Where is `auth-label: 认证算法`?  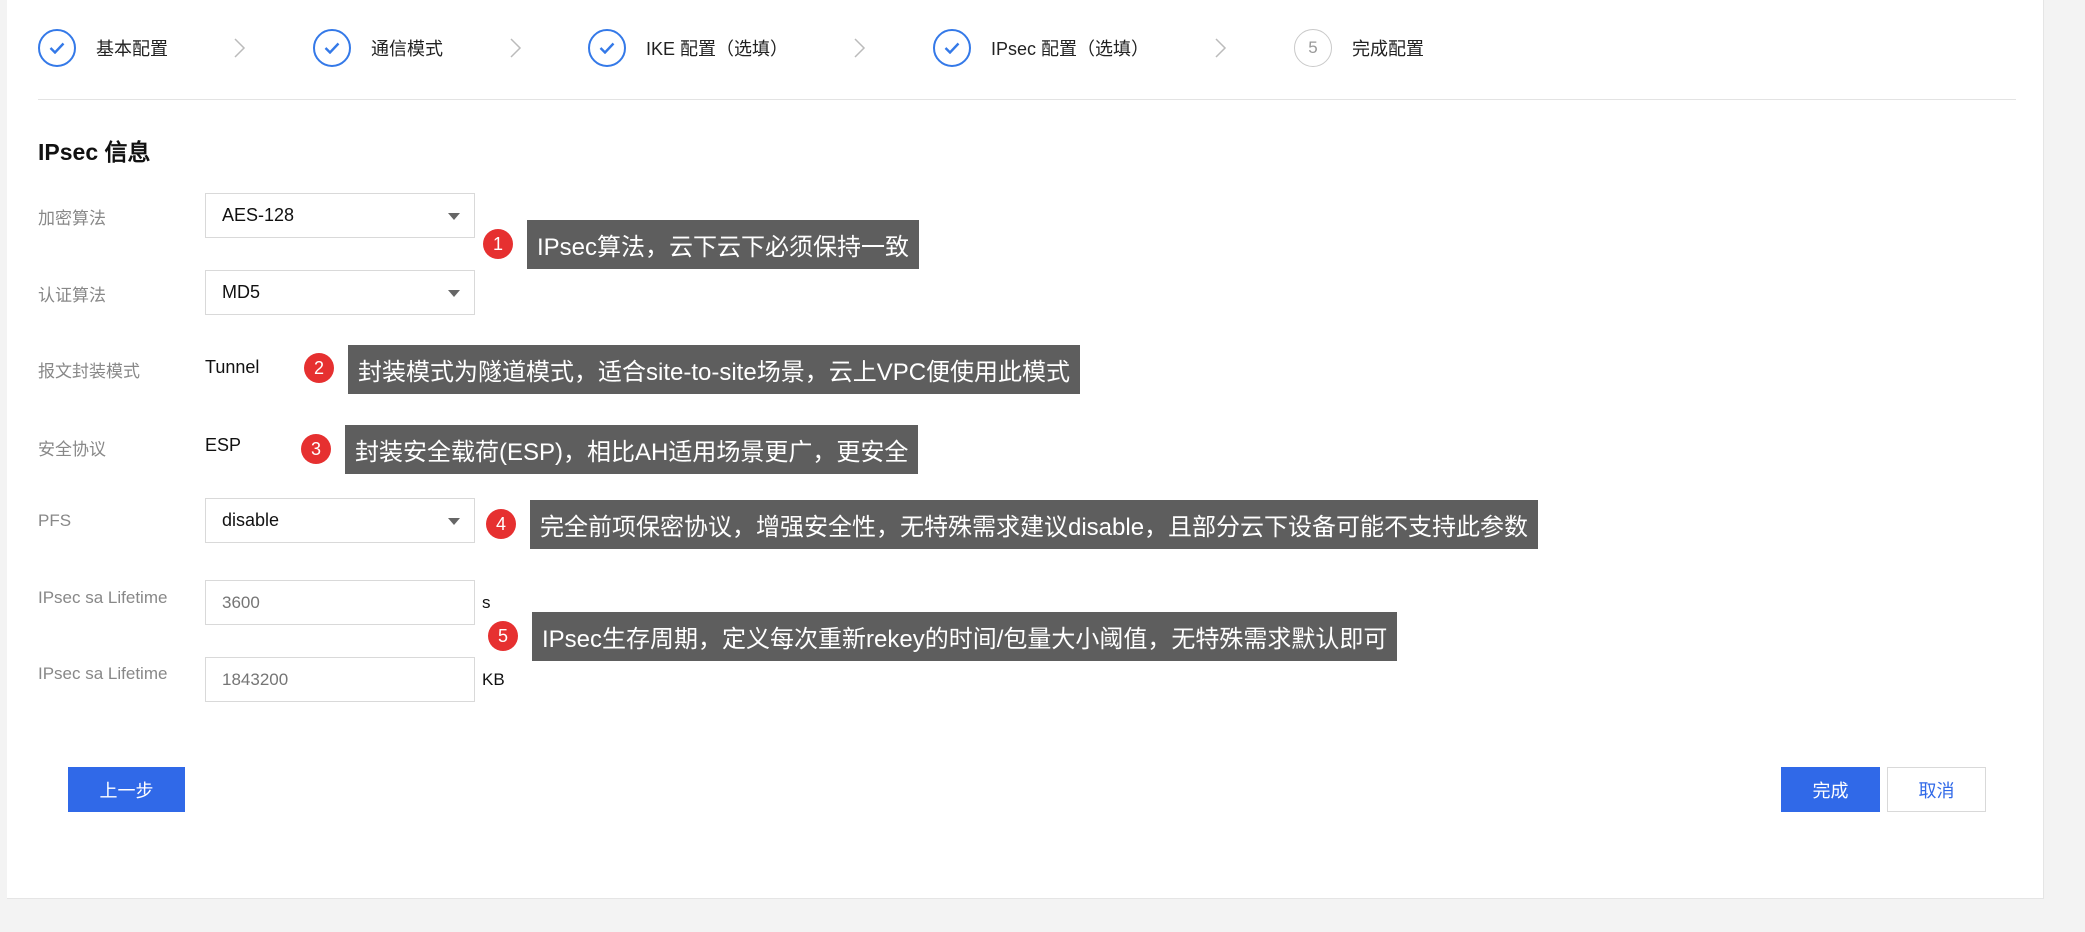
auth-label: 认证算法 is located at coordinates (72, 295).